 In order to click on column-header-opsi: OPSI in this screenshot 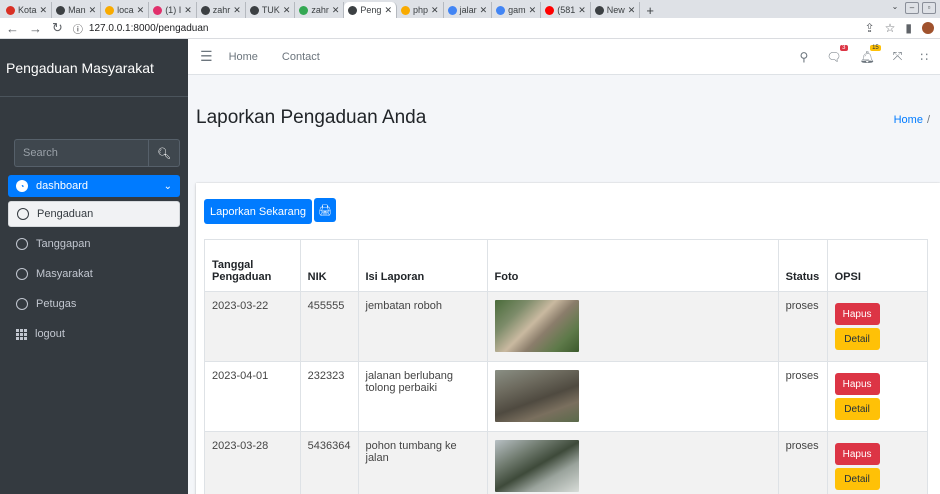, I will do `click(877, 265)`.